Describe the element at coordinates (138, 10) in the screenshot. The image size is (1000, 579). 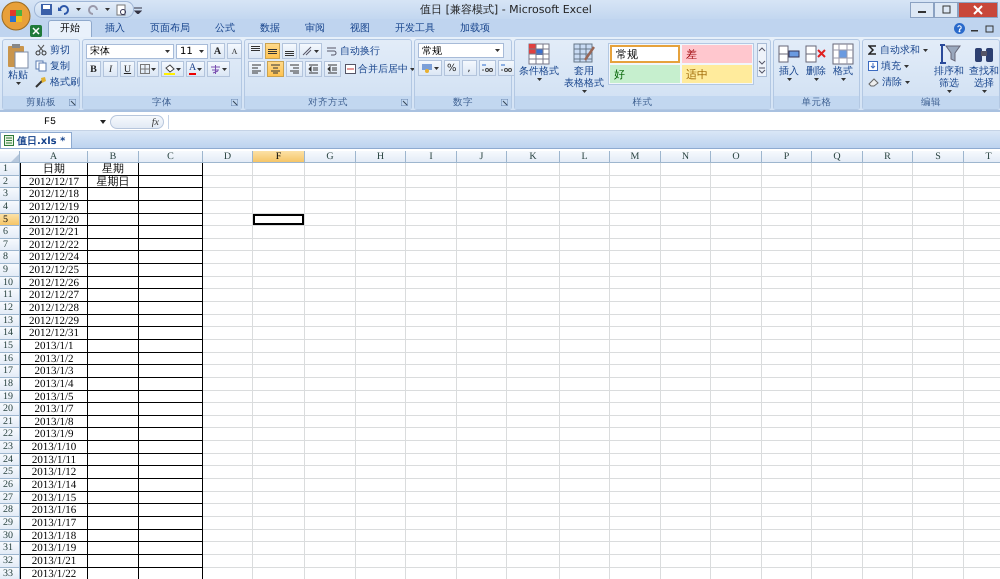
I see `customize-menu-icon` at that location.